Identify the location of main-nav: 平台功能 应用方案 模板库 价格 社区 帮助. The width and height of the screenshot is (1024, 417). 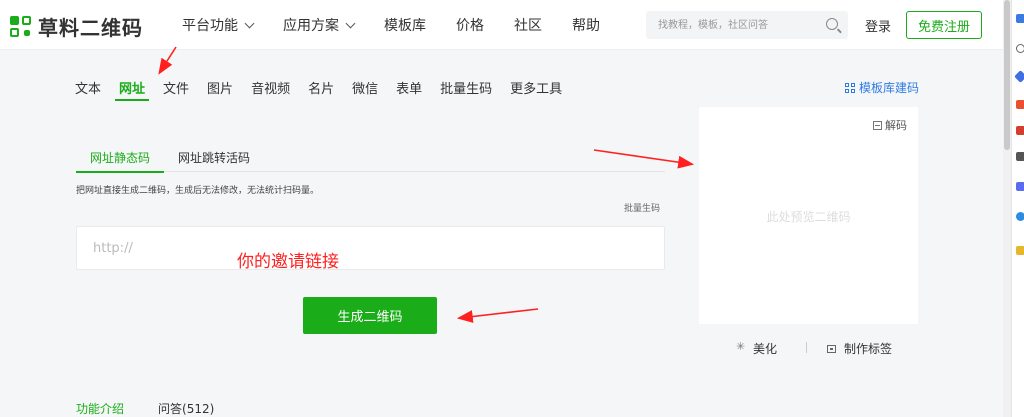
(406, 25).